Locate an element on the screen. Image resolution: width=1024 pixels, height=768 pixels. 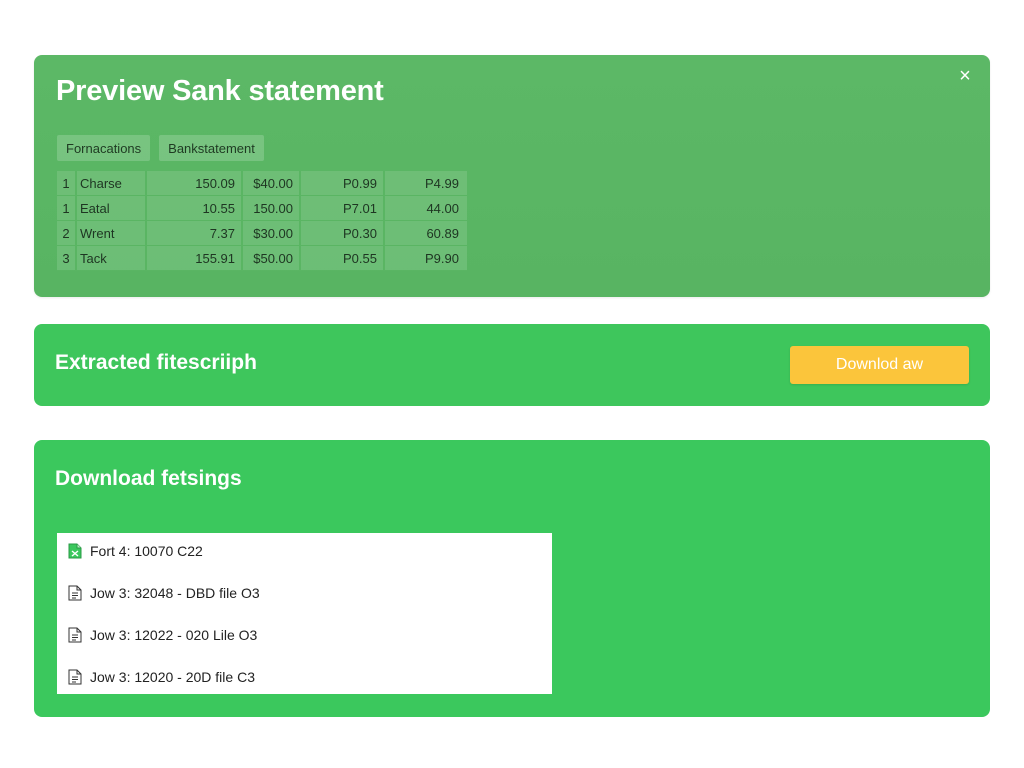
table-cell: 60.89 is located at coordinates (426, 233).